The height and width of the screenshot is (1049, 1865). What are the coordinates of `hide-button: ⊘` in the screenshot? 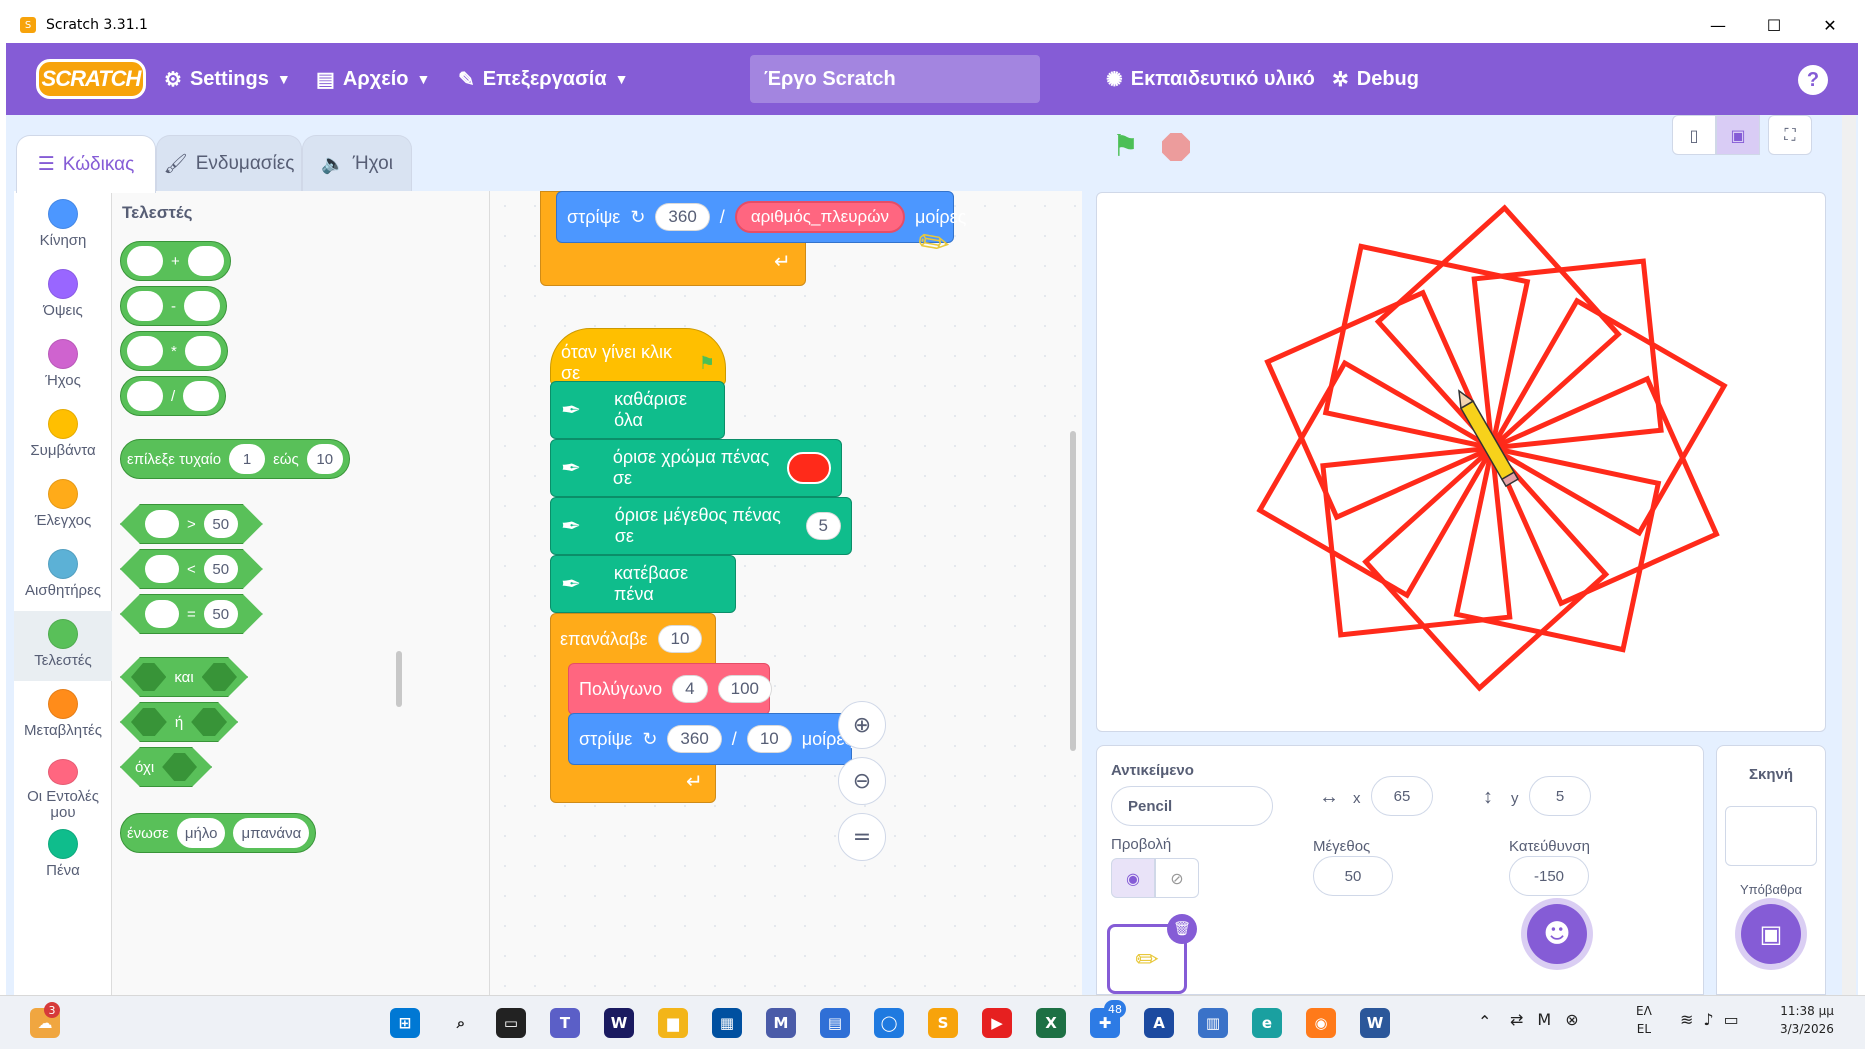 It's located at (1177, 878).